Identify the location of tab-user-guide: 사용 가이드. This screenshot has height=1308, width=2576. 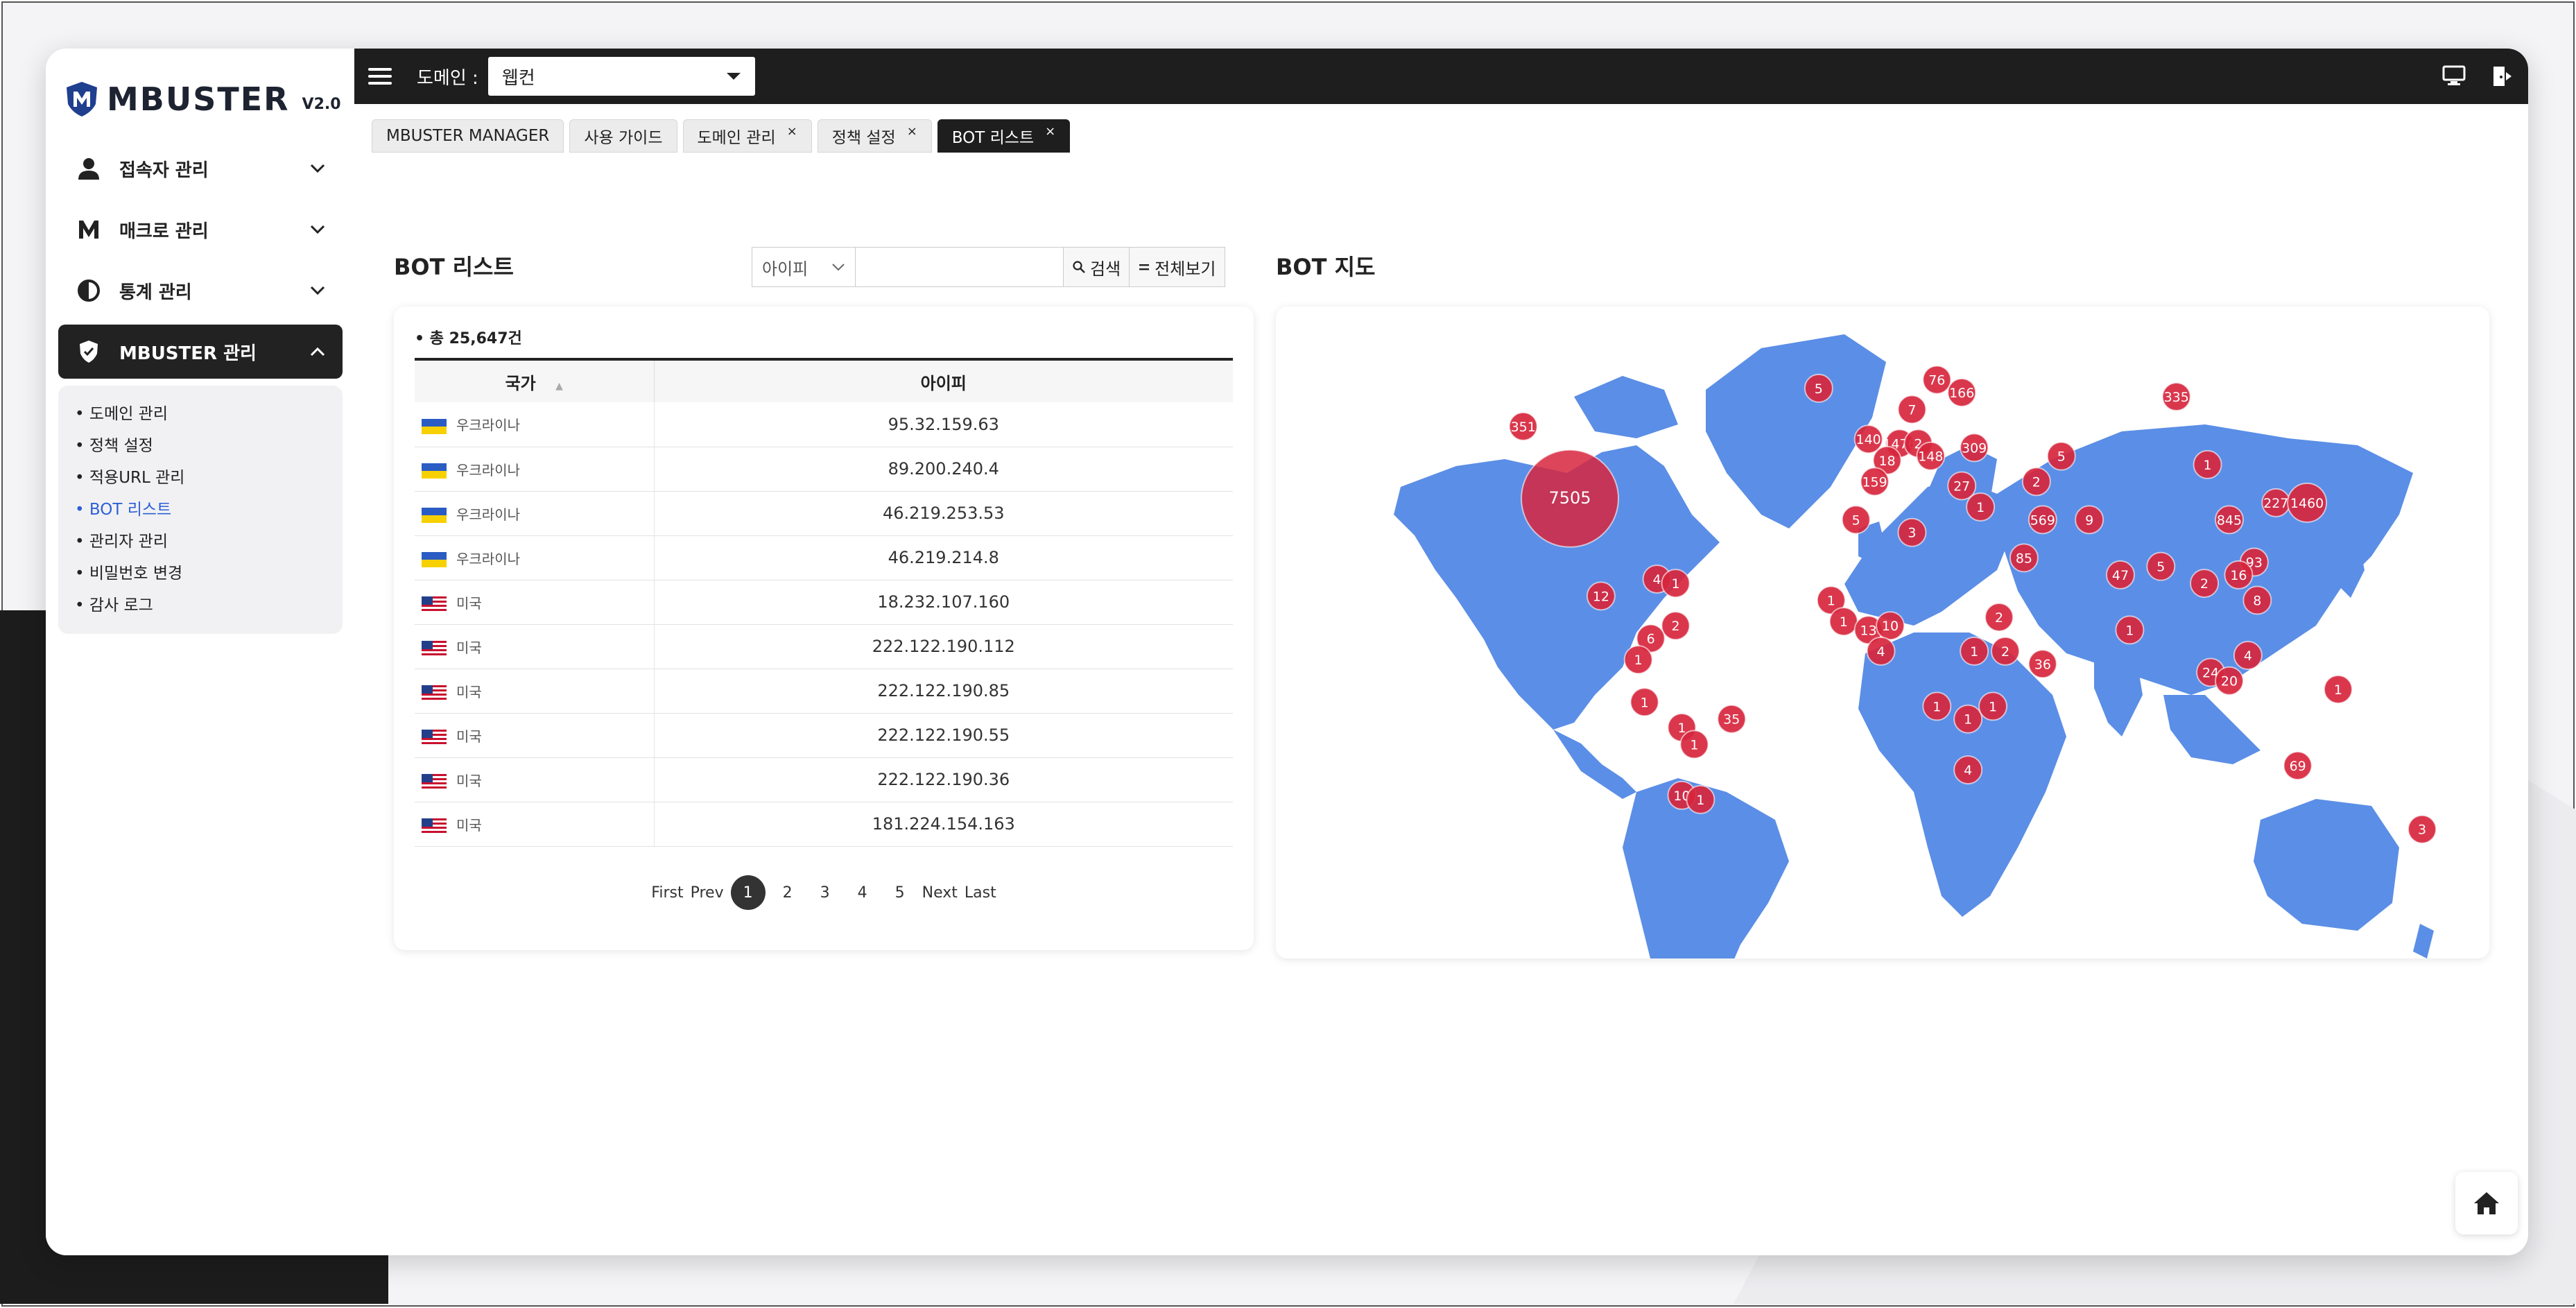
(623, 136).